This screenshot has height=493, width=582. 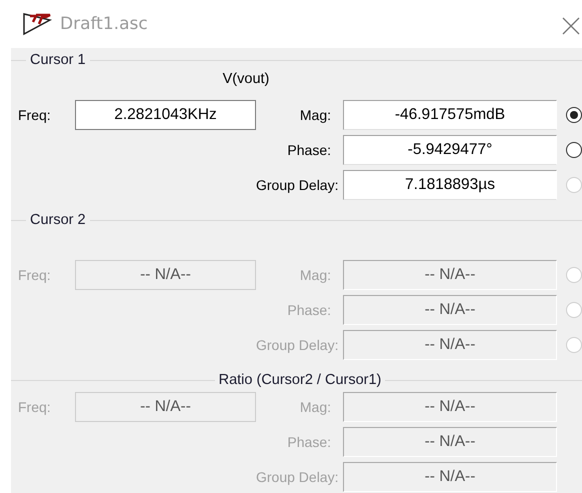 What do you see at coordinates (246, 79) in the screenshot?
I see `trace-name: V(vout)` at bounding box center [246, 79].